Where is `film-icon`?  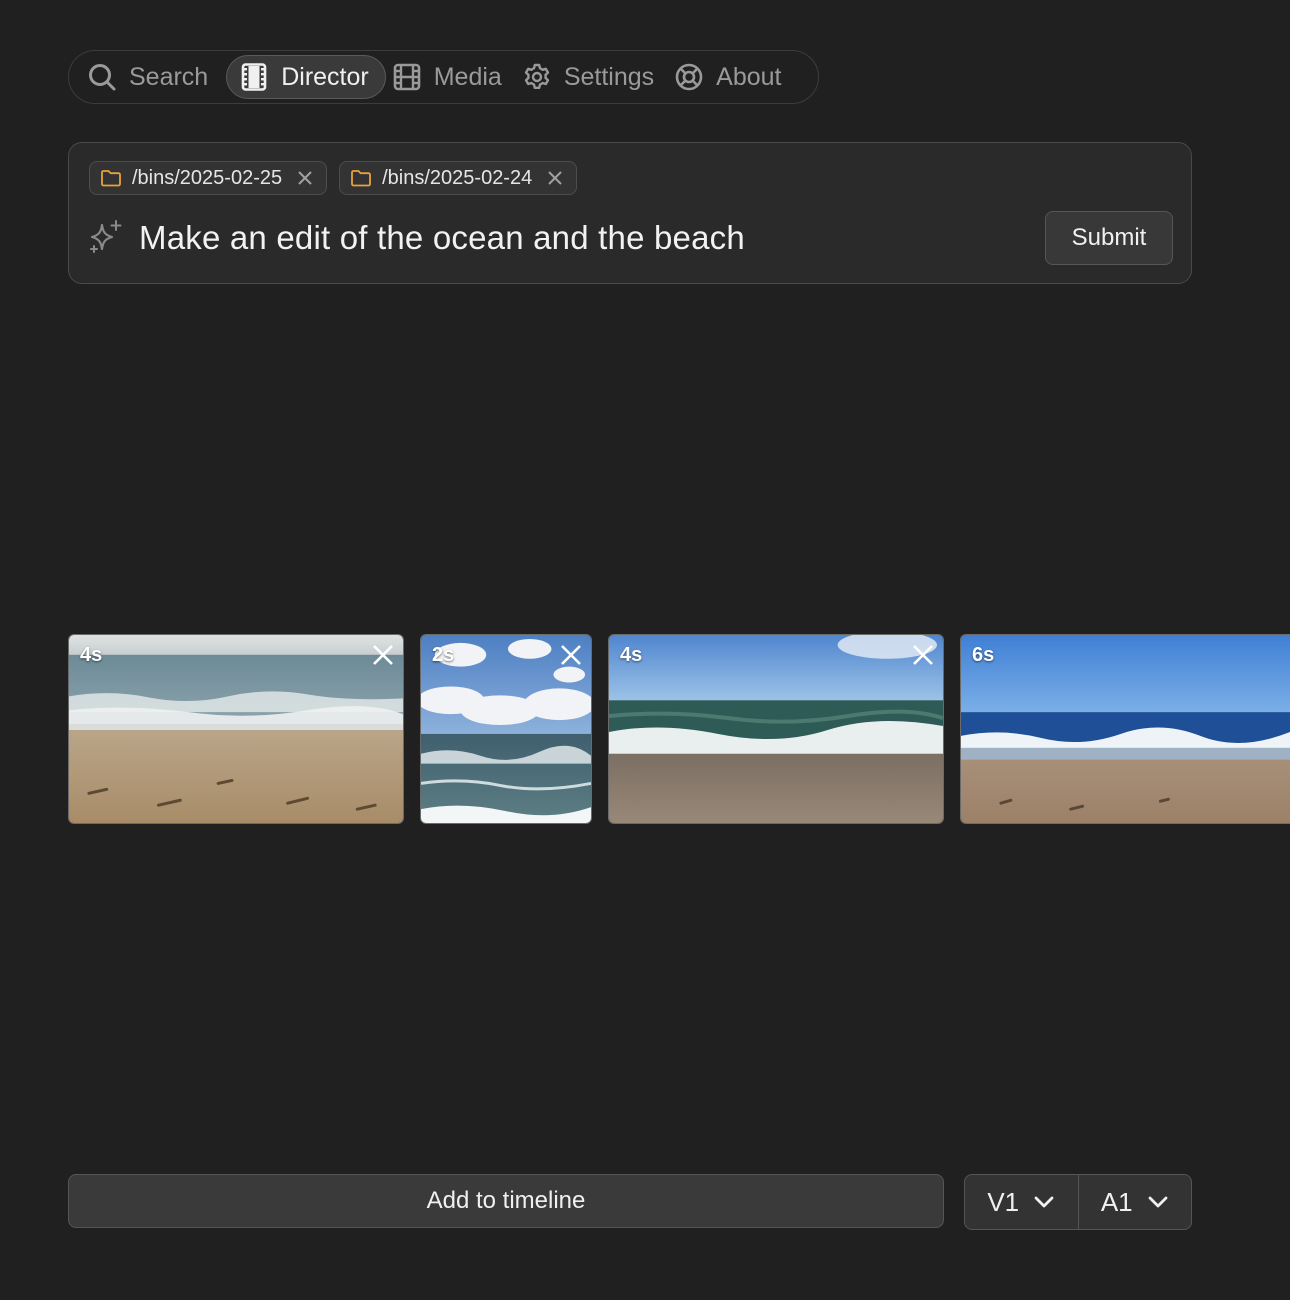
film-icon is located at coordinates (254, 77).